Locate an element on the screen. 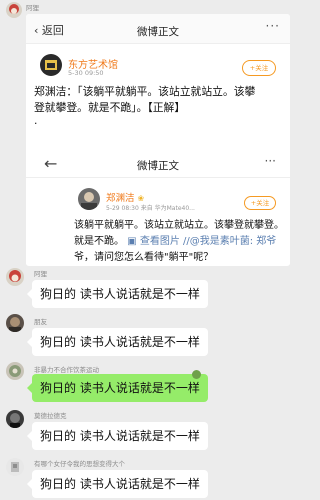  nested-body-line-2: 就是不跪。 ▣ 查看图片 //@我是素叶菌: 郑爷 is located at coordinates (175, 242).